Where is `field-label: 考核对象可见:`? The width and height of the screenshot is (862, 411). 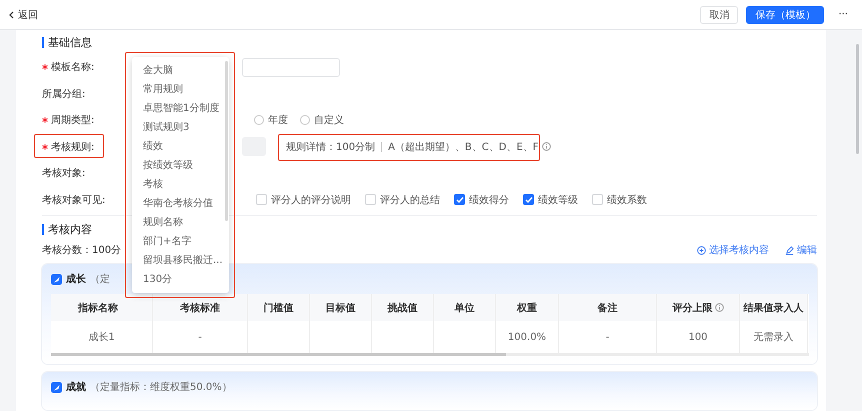 field-label: 考核对象可见: is located at coordinates (74, 200).